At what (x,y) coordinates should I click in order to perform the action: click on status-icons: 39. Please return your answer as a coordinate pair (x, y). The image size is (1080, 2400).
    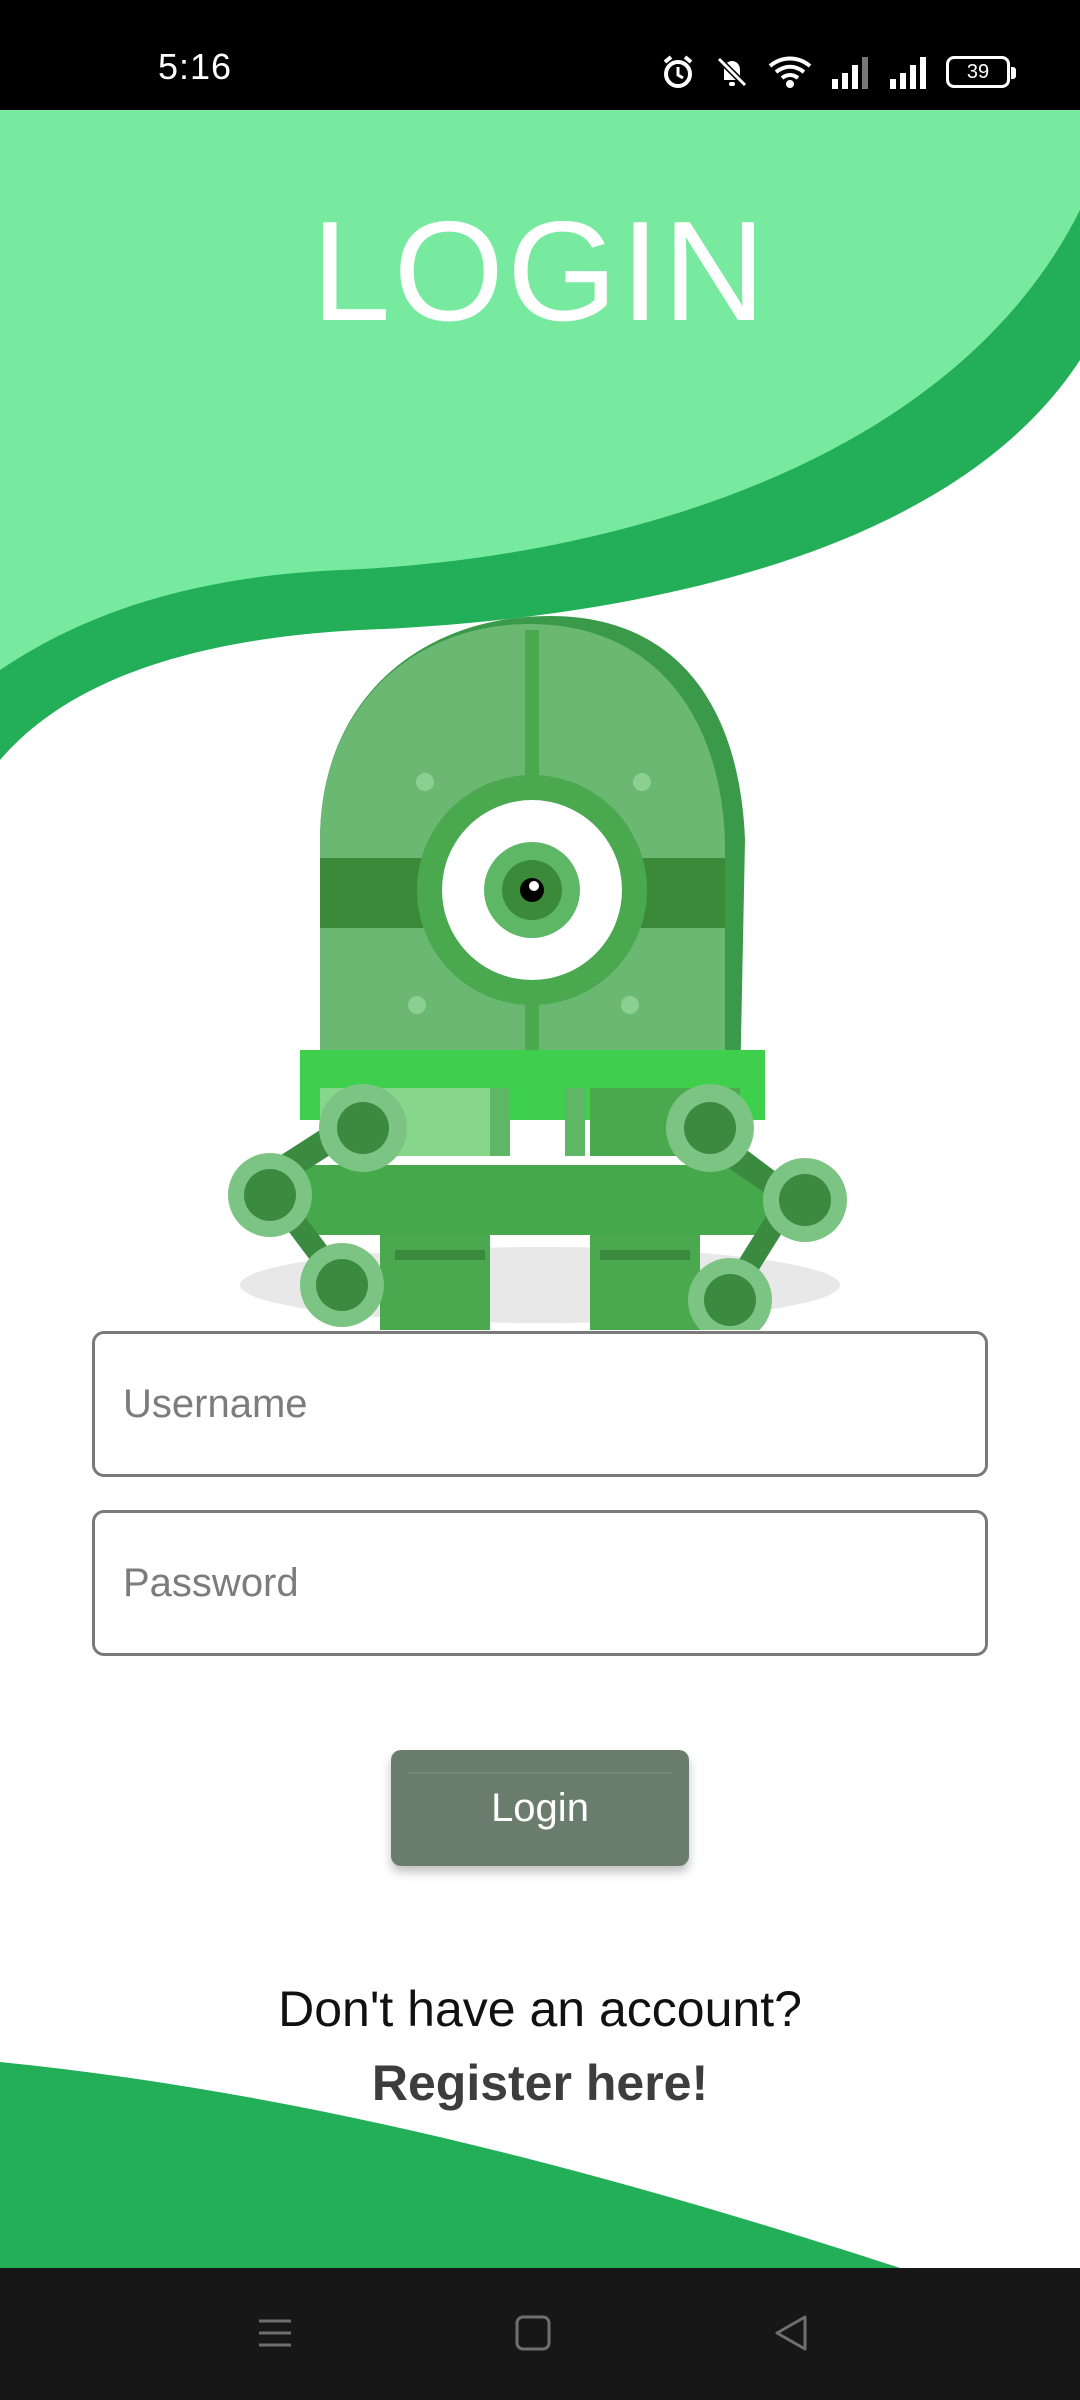
    Looking at the image, I should click on (838, 72).